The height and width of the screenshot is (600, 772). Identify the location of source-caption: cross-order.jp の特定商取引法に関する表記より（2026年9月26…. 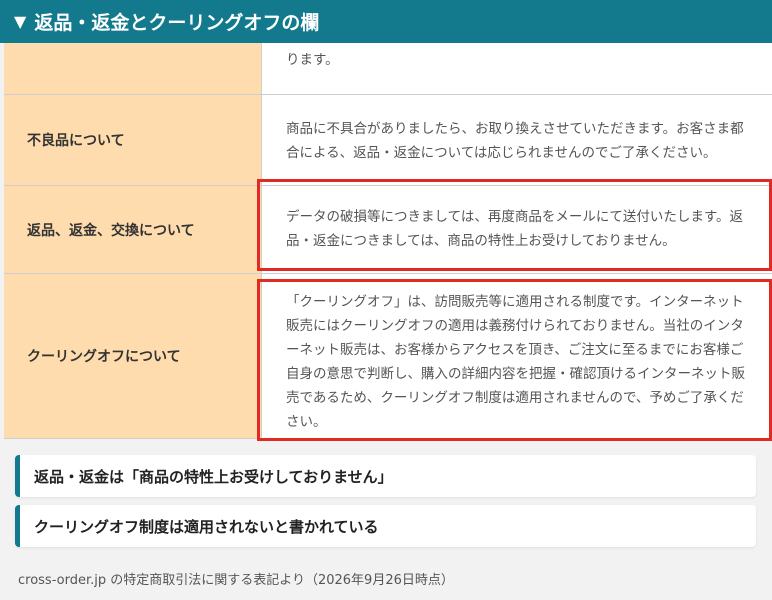
(236, 580).